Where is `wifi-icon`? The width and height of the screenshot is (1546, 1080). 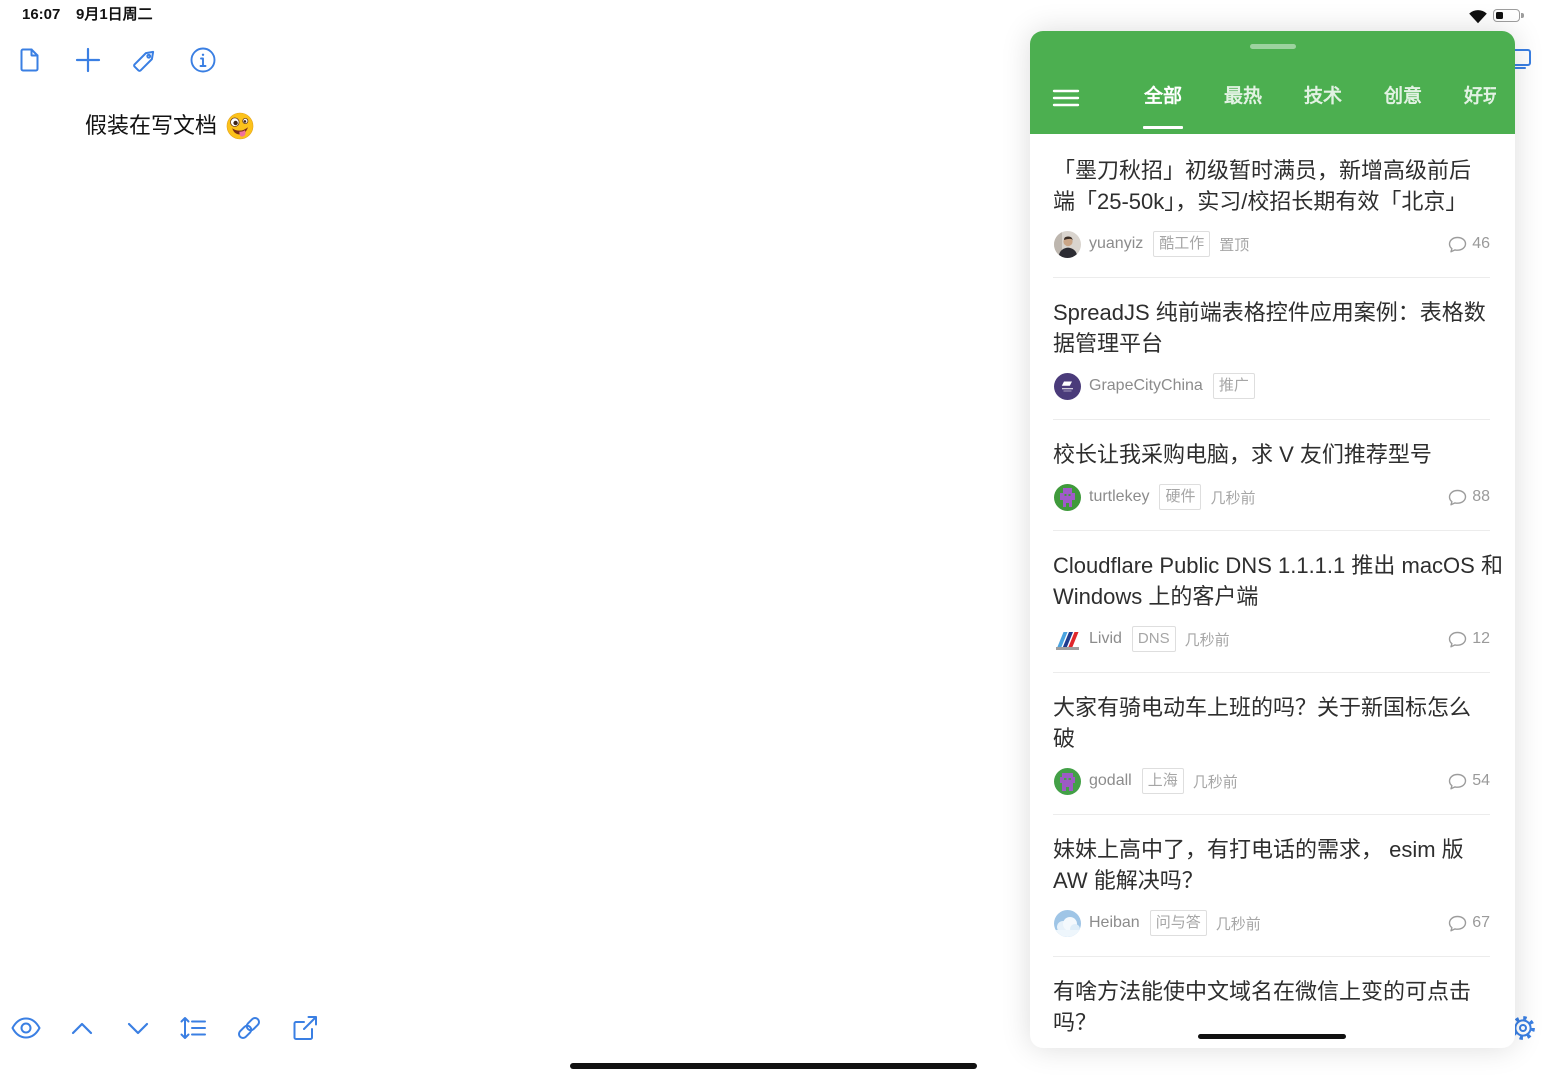
wifi-icon is located at coordinates (1478, 16).